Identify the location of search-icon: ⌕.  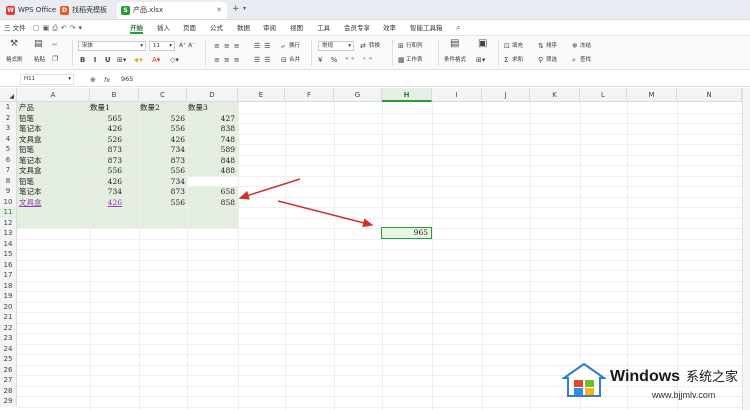
(458, 27).